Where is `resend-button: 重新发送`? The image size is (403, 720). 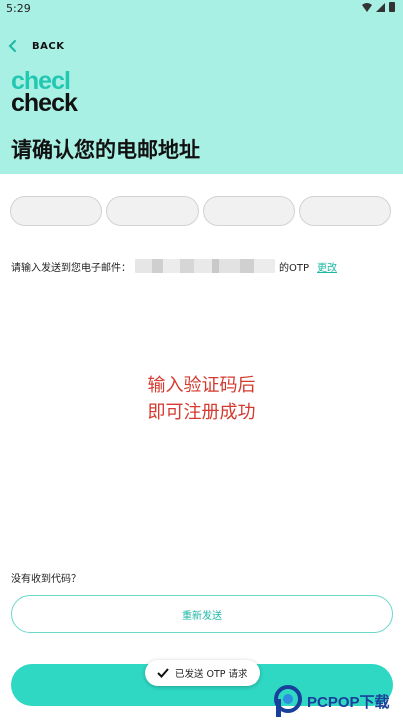
resend-button: 重新发送 is located at coordinates (202, 614).